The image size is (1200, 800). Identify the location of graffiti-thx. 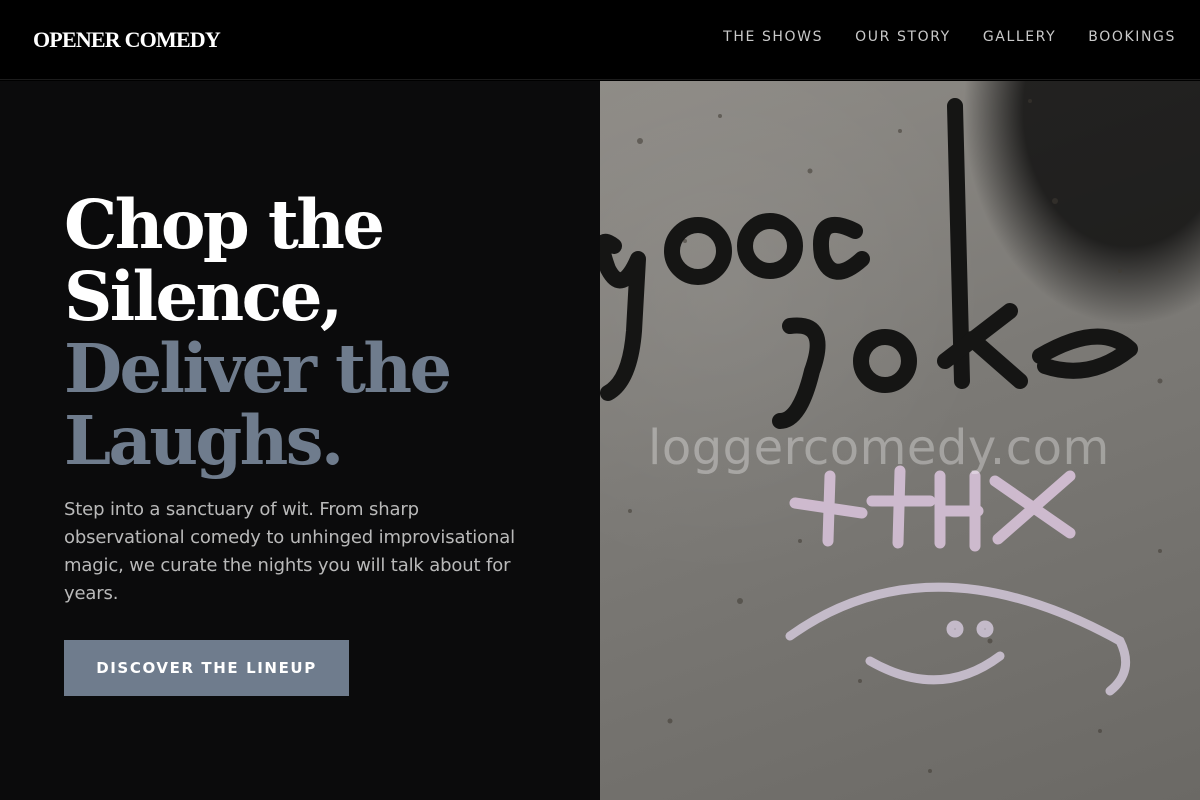
(932, 508).